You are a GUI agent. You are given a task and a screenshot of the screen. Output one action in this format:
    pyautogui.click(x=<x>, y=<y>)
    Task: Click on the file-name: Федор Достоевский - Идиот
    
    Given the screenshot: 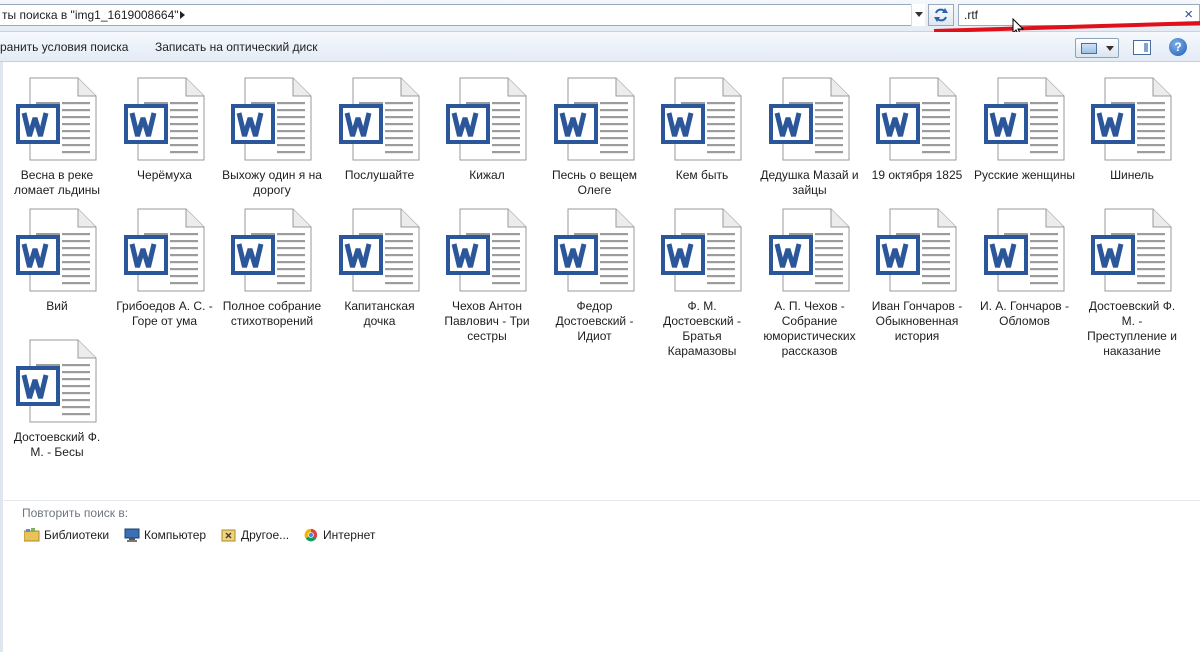 What is the action you would take?
    pyautogui.click(x=594, y=321)
    